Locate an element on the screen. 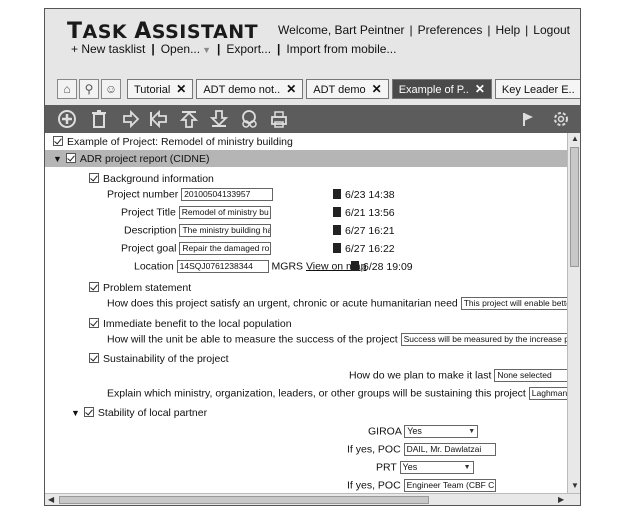 This screenshot has height=513, width=626. timestamp-row: 6/27 16:22 is located at coordinates (364, 249).